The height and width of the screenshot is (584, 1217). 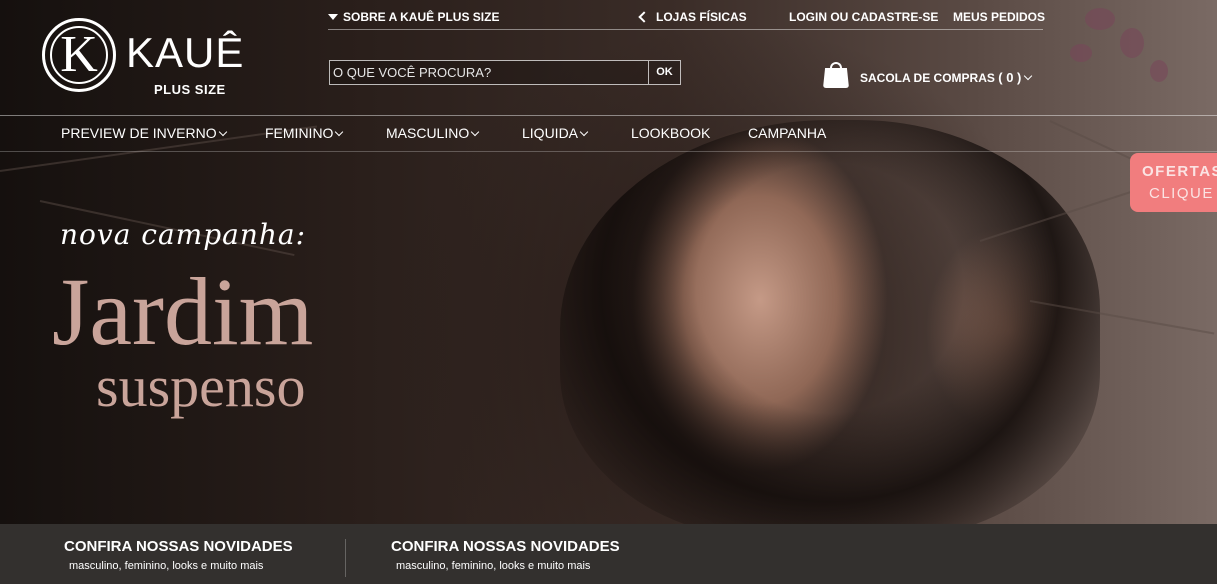 What do you see at coordinates (421, 17) in the screenshot?
I see `about-link-label: SOBRE A KAUÊ PLUS SIZE` at bounding box center [421, 17].